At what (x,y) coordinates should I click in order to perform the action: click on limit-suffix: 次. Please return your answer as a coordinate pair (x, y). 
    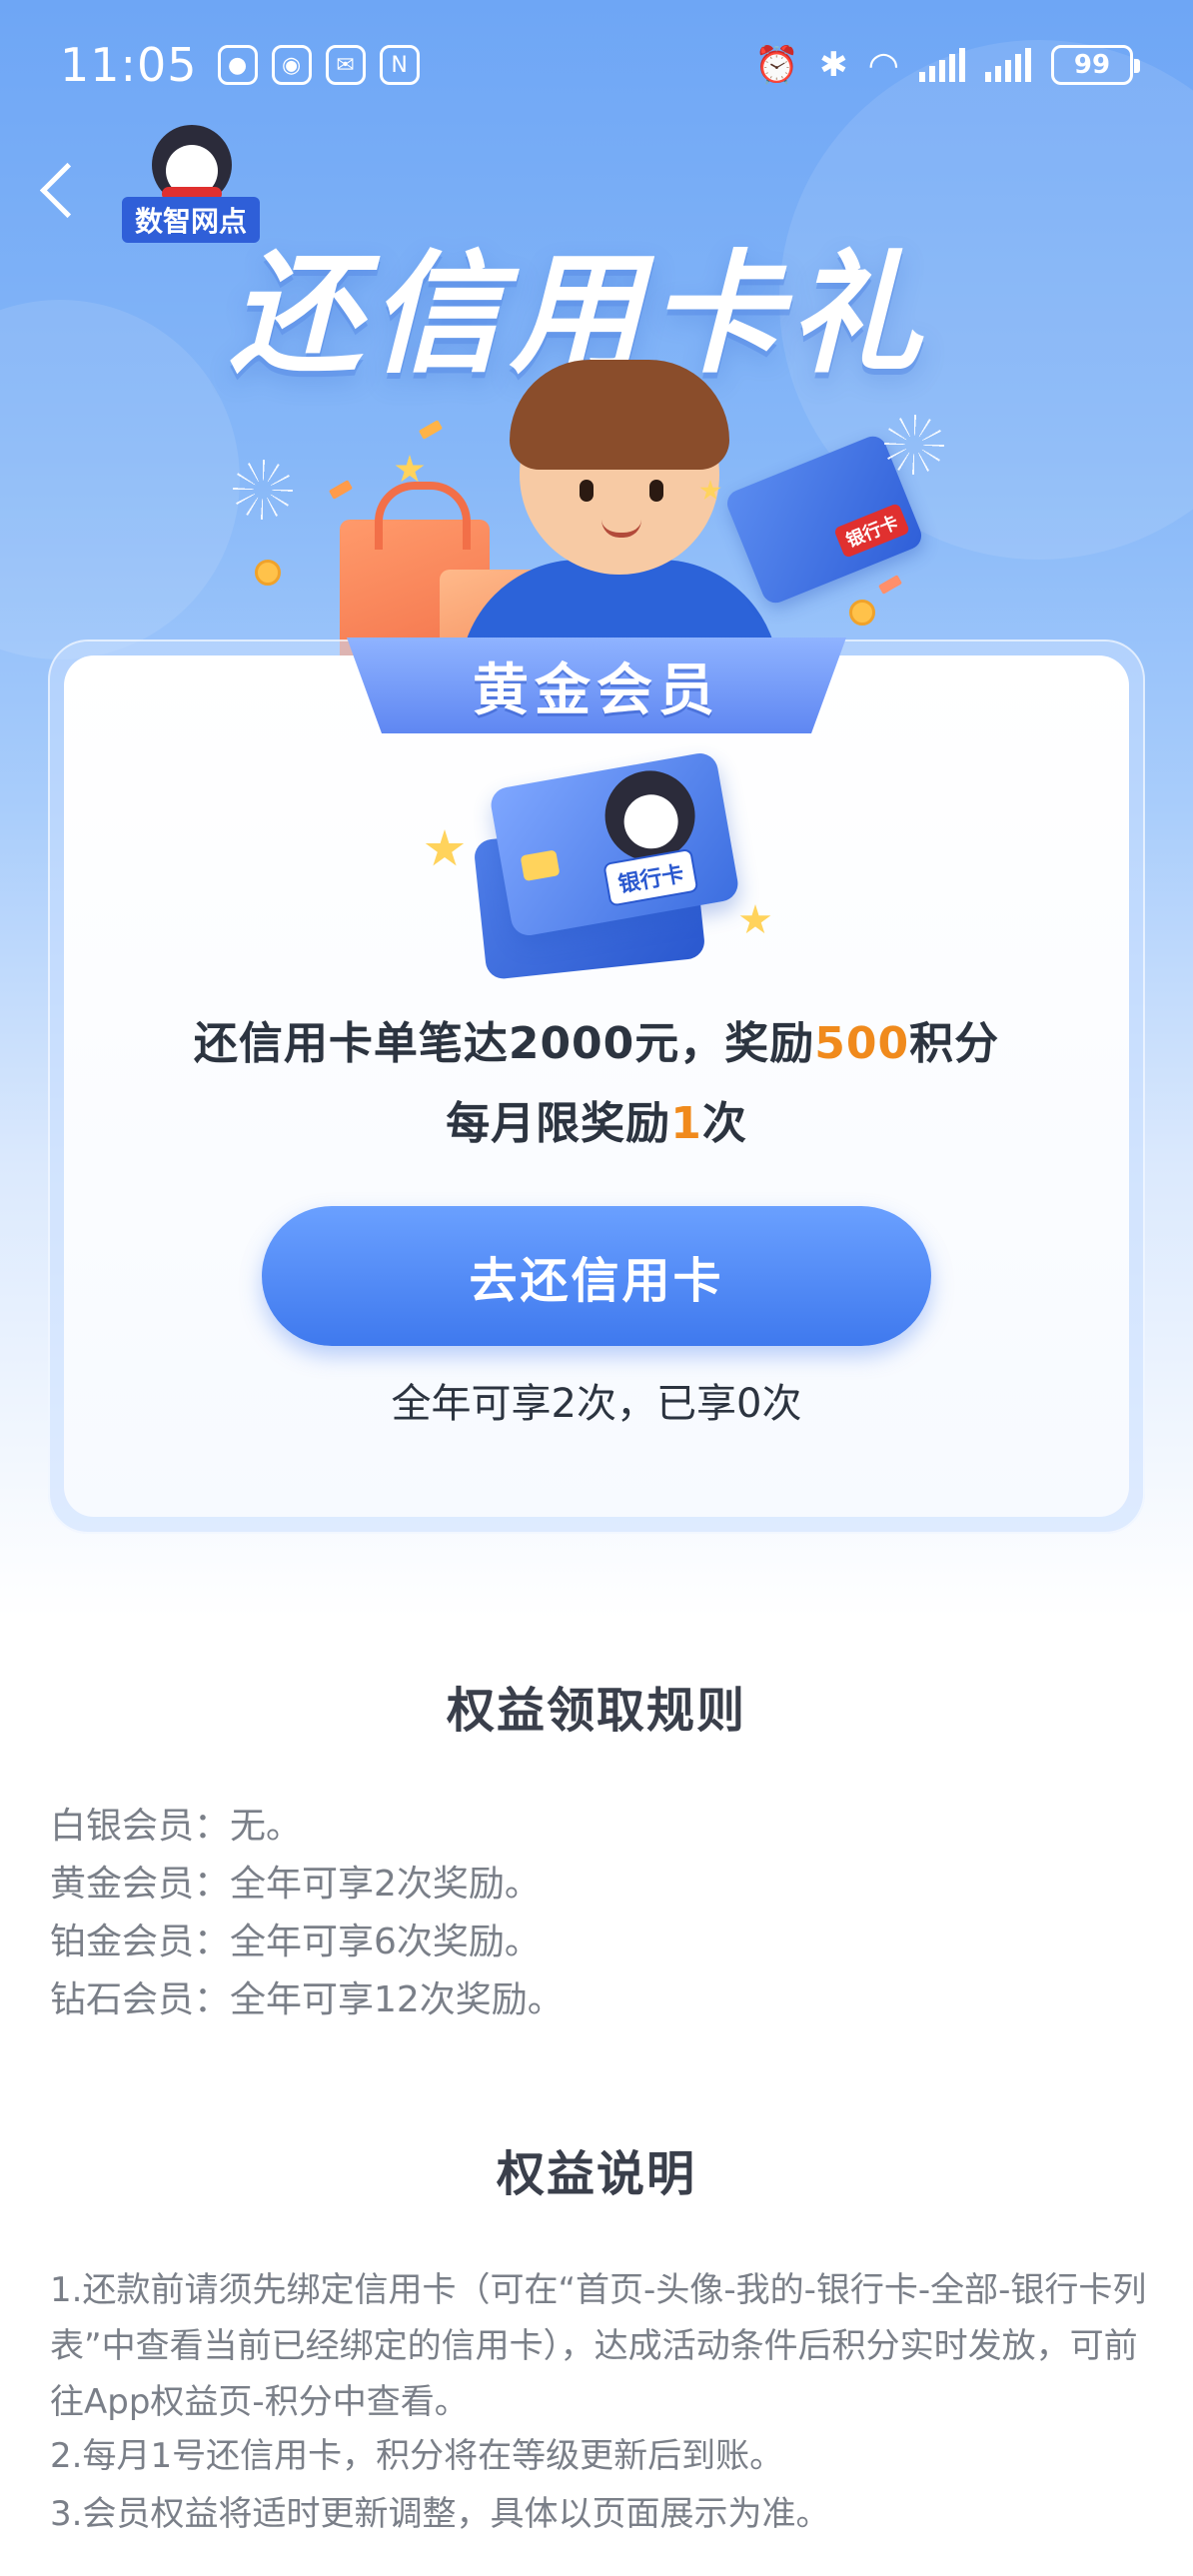
    Looking at the image, I should click on (724, 1123).